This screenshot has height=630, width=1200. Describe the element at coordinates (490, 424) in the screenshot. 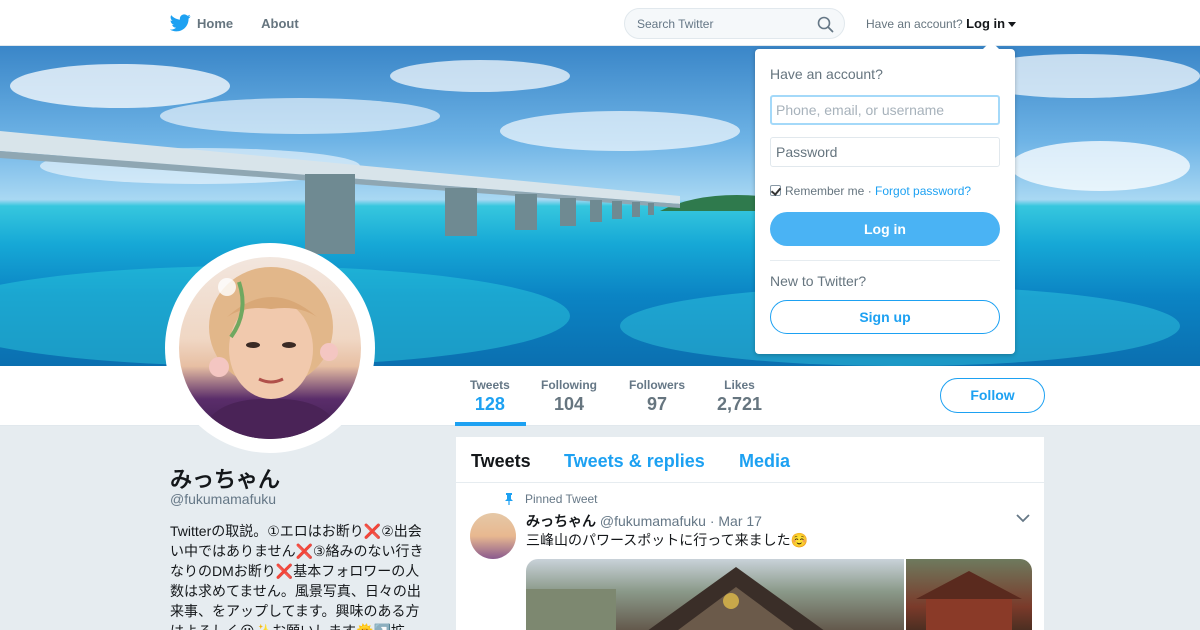

I see `active-tab-indicator` at that location.